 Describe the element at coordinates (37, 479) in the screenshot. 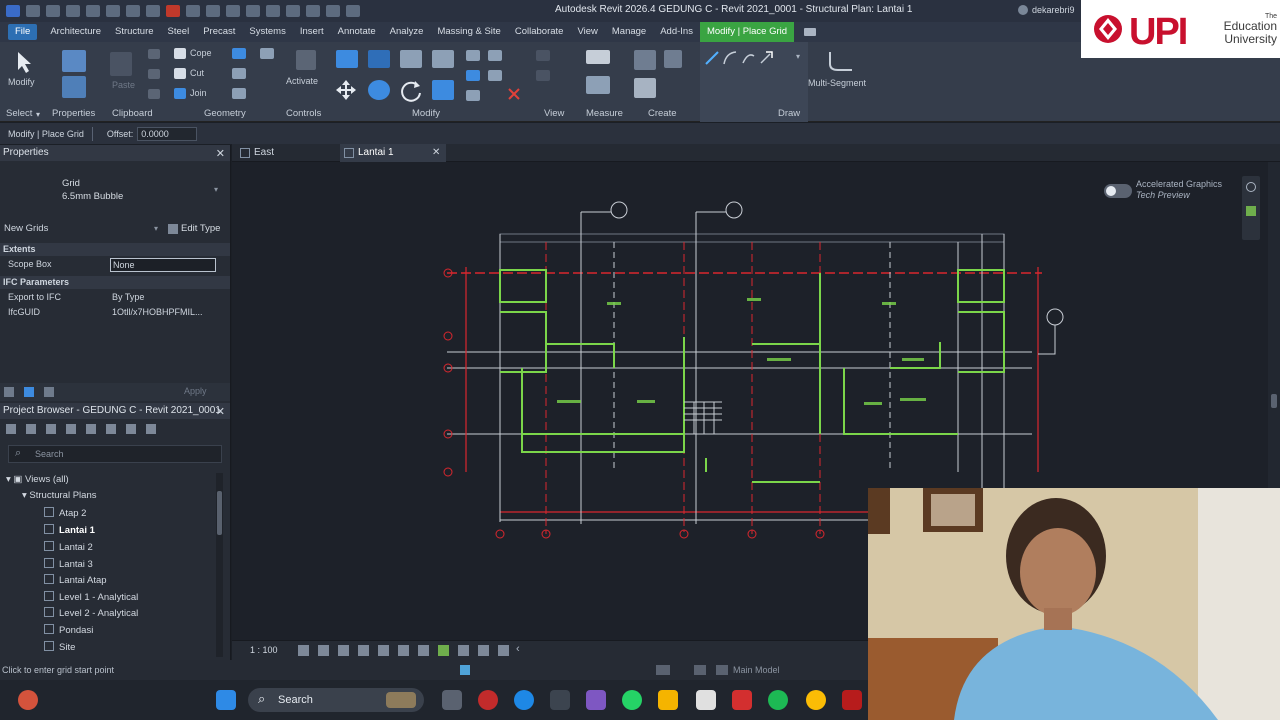

I see `tree-views-root: ▾ ▣ Views (all)` at that location.